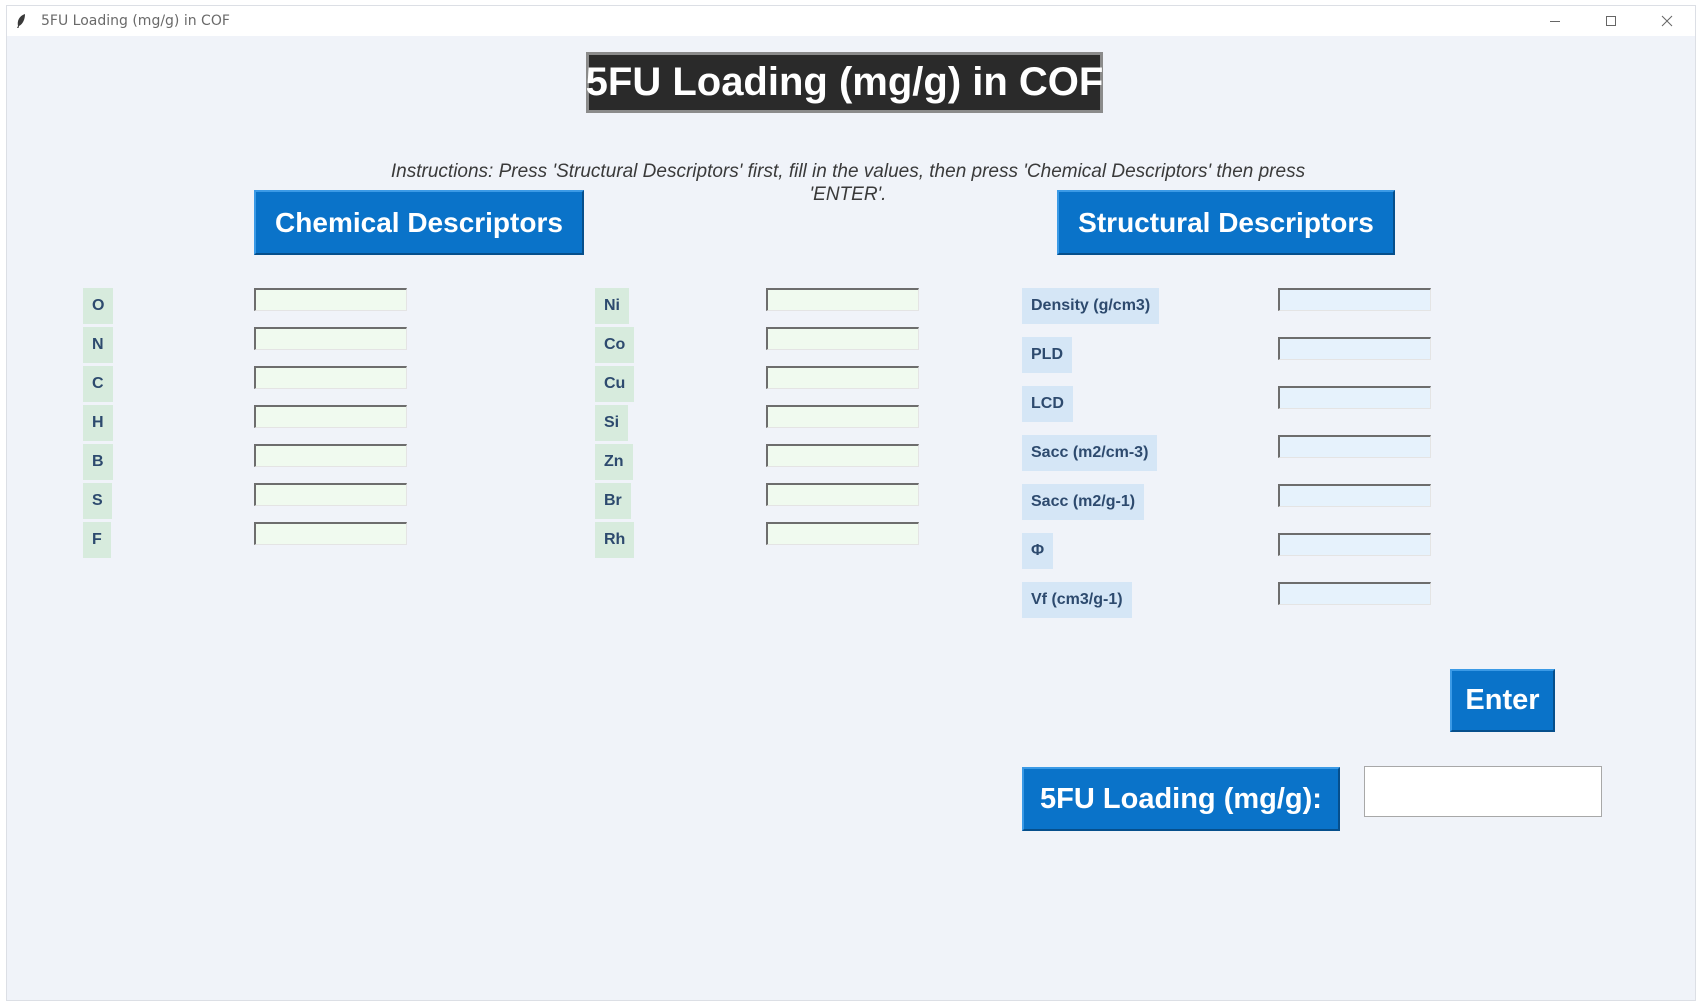  Describe the element at coordinates (330, 299) in the screenshot. I see `chem-input-o` at that location.